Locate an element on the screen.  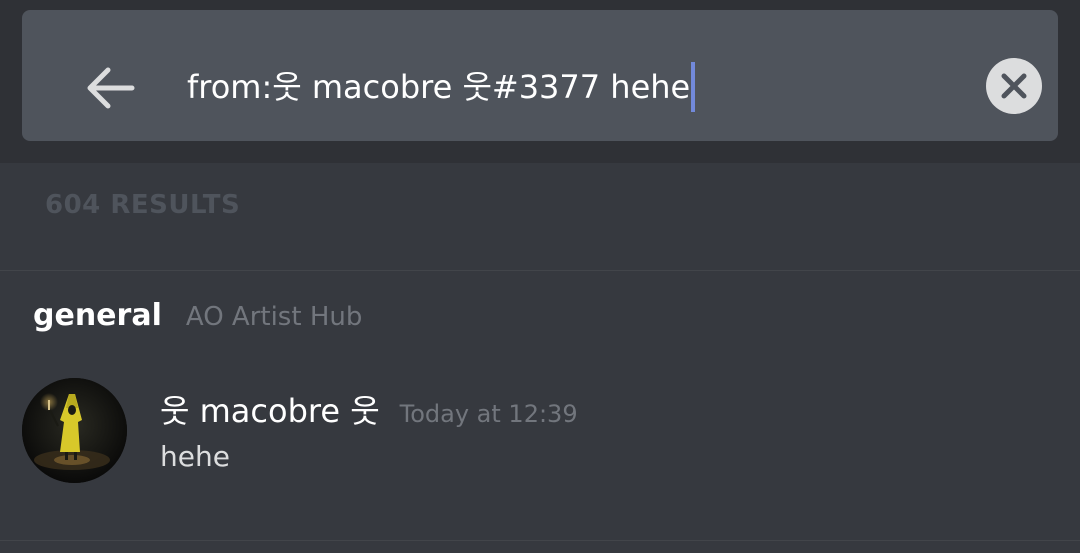
back-button is located at coordinates (110, 88).